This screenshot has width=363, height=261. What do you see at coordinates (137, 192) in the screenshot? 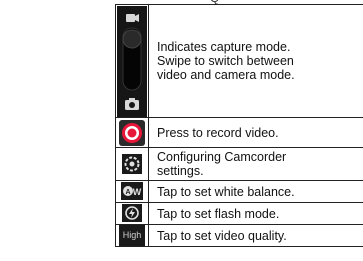
I see `svg-text: W` at bounding box center [137, 192].